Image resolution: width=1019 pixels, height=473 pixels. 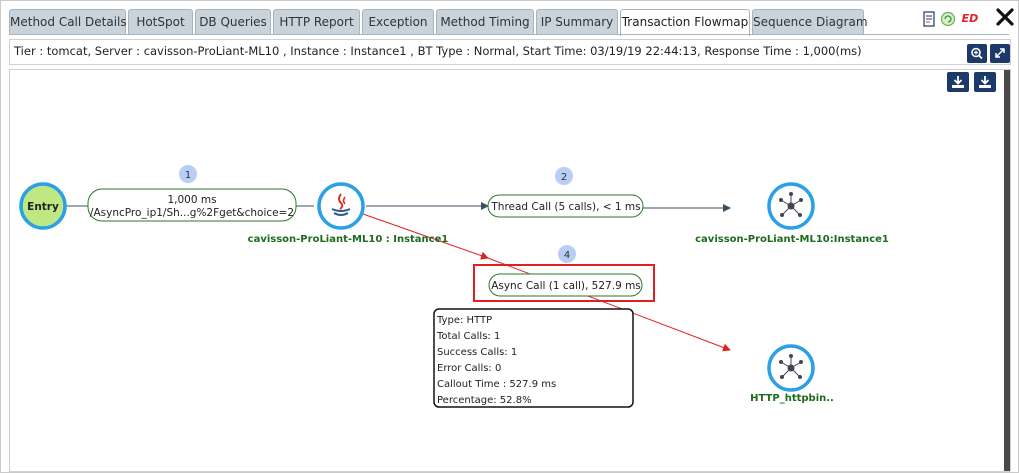 I want to click on tab-http-report: HTTP Report, so click(x=316, y=21).